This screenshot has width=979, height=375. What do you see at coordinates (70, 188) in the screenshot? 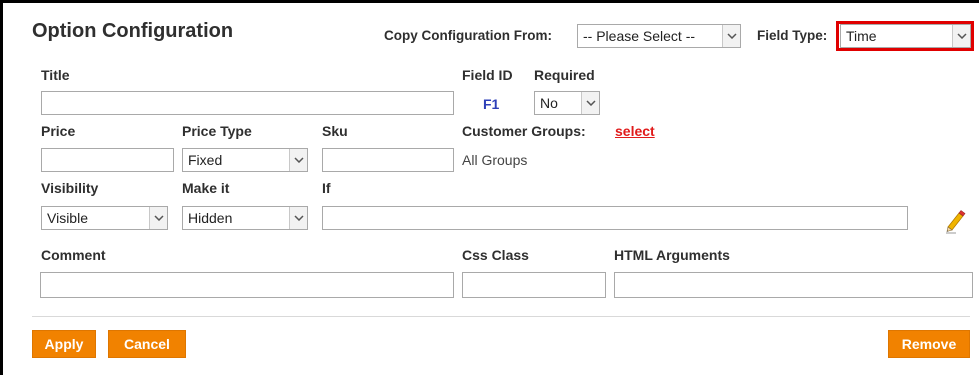
I see `visibility-label: Visibility` at bounding box center [70, 188].